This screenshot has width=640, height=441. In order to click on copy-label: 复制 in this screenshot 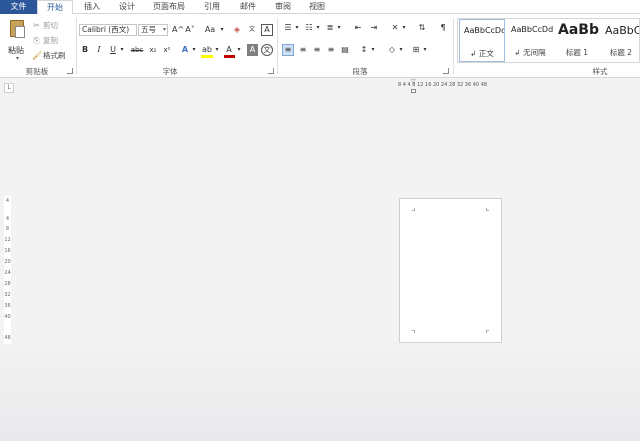, I will do `click(50, 40)`.